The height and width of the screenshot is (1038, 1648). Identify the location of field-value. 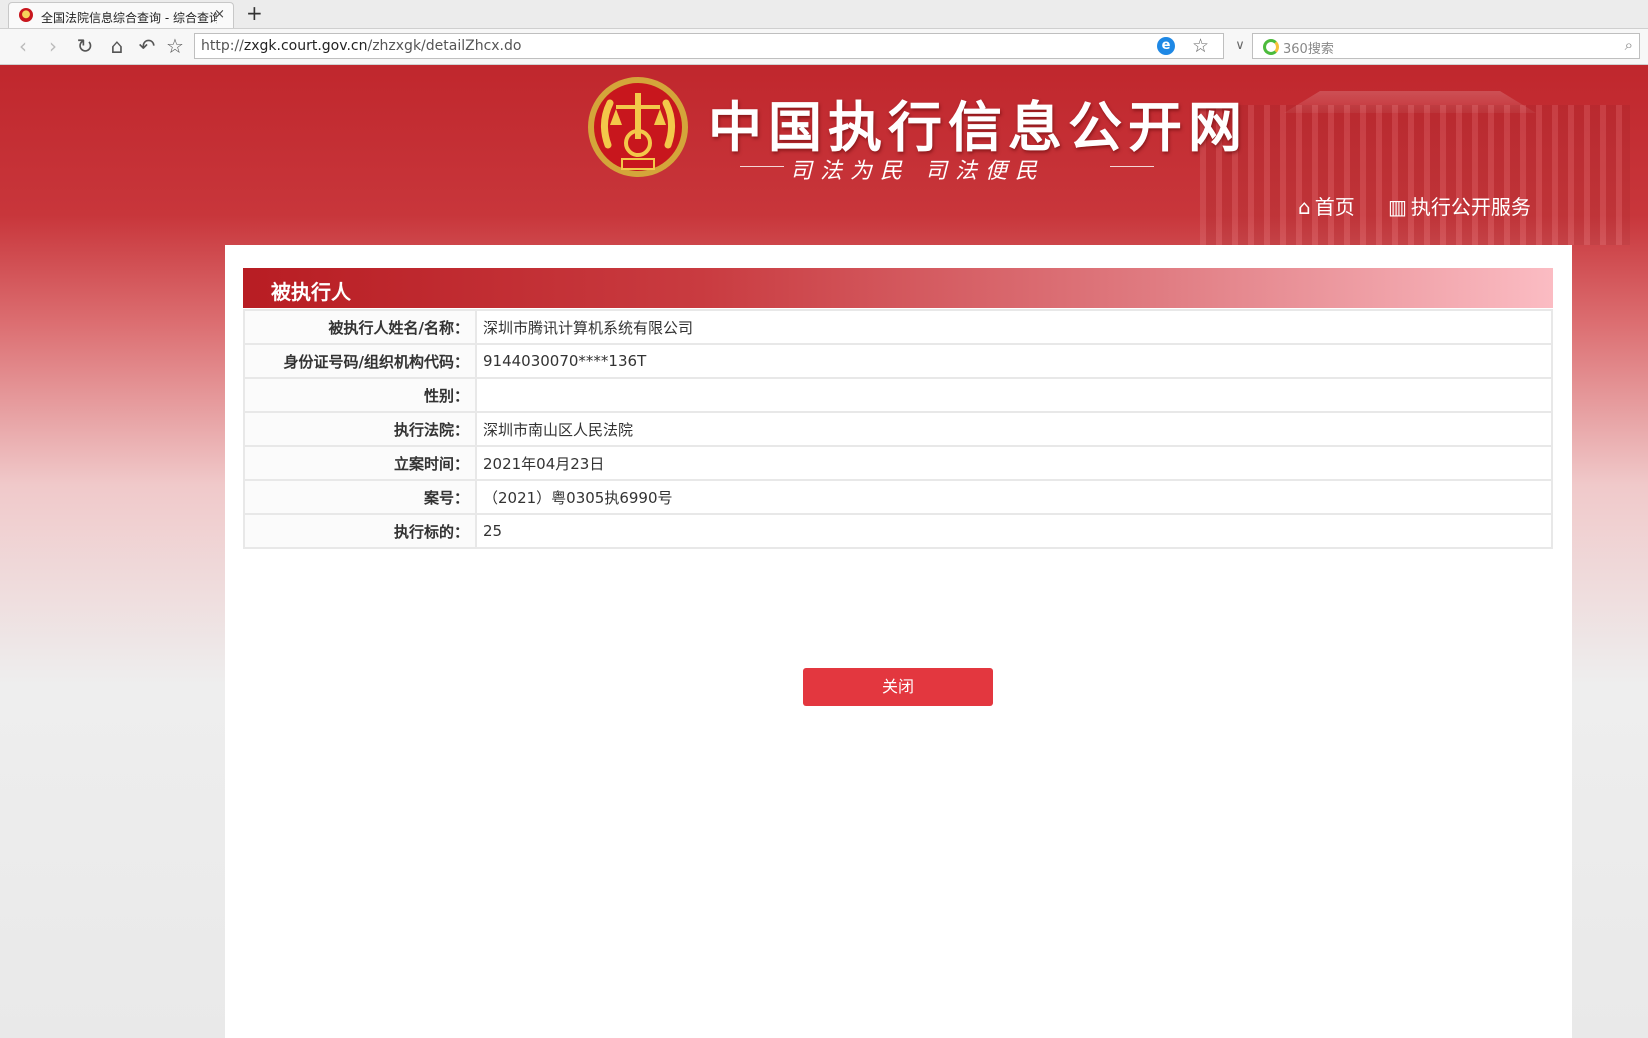
(1014, 395).